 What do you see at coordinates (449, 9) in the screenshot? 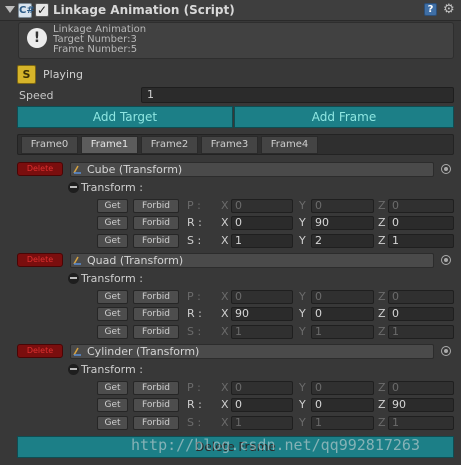
I see `gear-icon: ⚙` at bounding box center [449, 9].